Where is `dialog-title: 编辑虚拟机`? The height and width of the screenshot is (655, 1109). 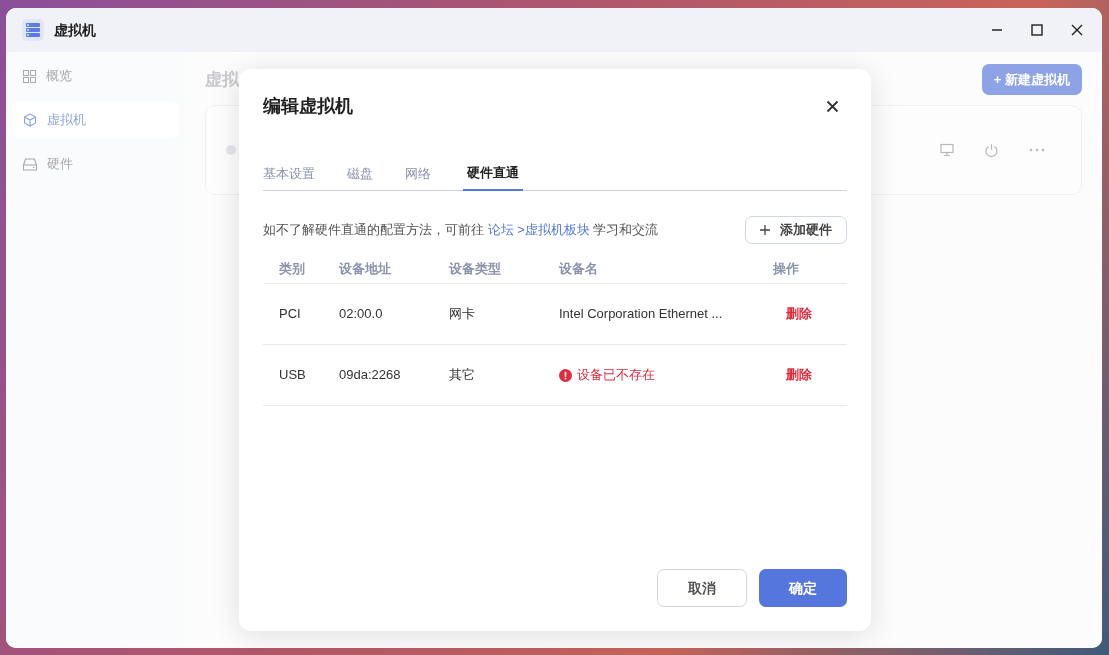 dialog-title: 编辑虚拟机 is located at coordinates (308, 106).